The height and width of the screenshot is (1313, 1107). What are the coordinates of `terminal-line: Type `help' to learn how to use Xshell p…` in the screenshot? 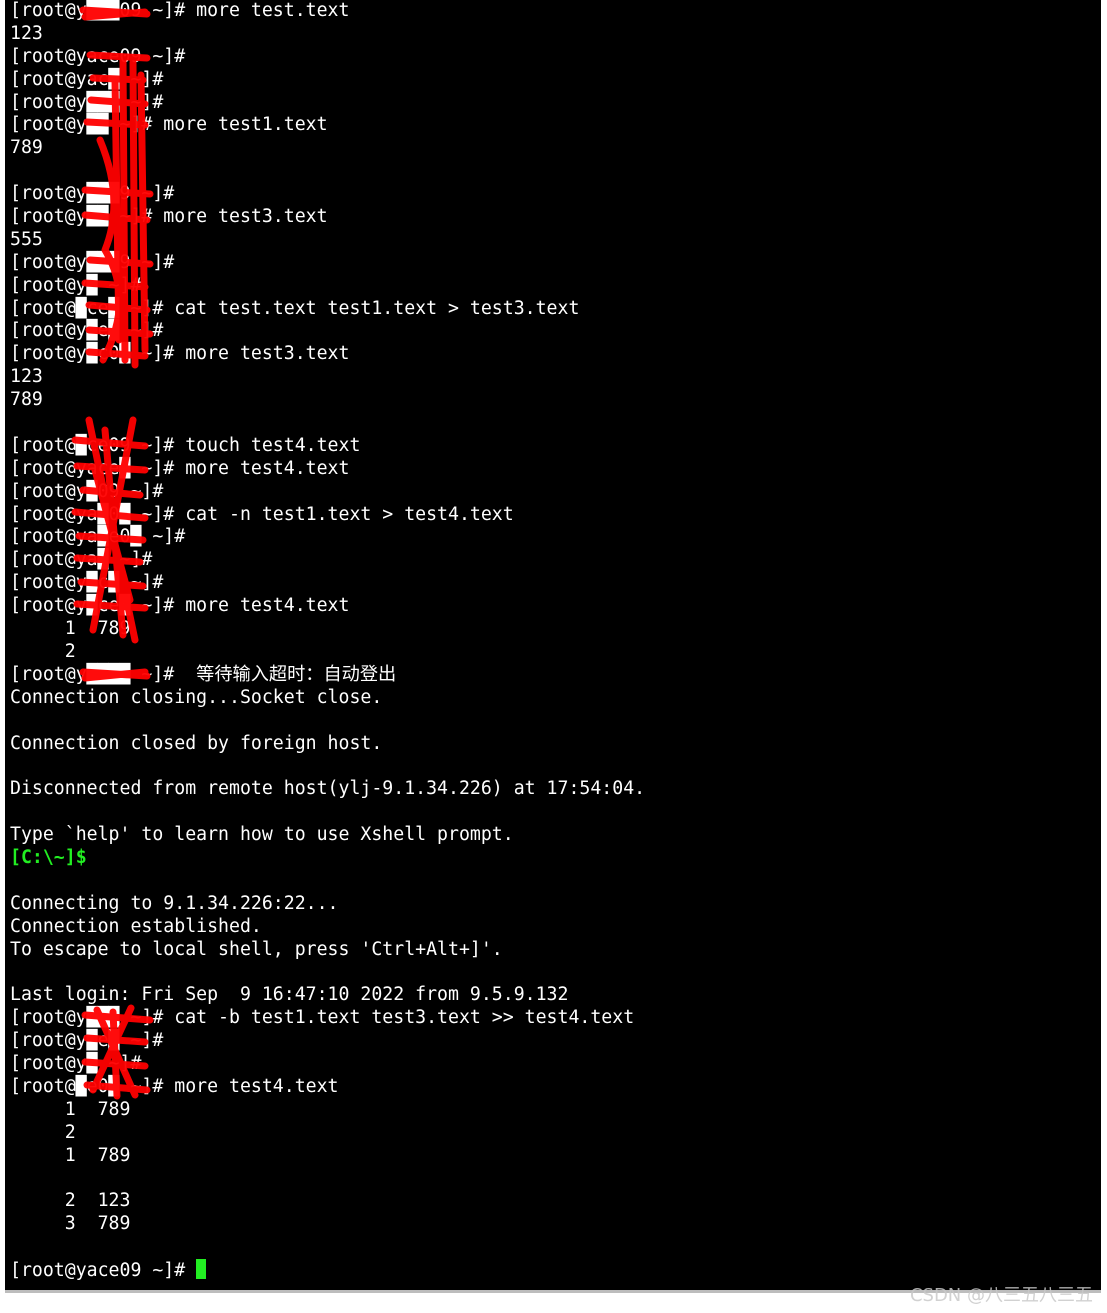 It's located at (262, 835).